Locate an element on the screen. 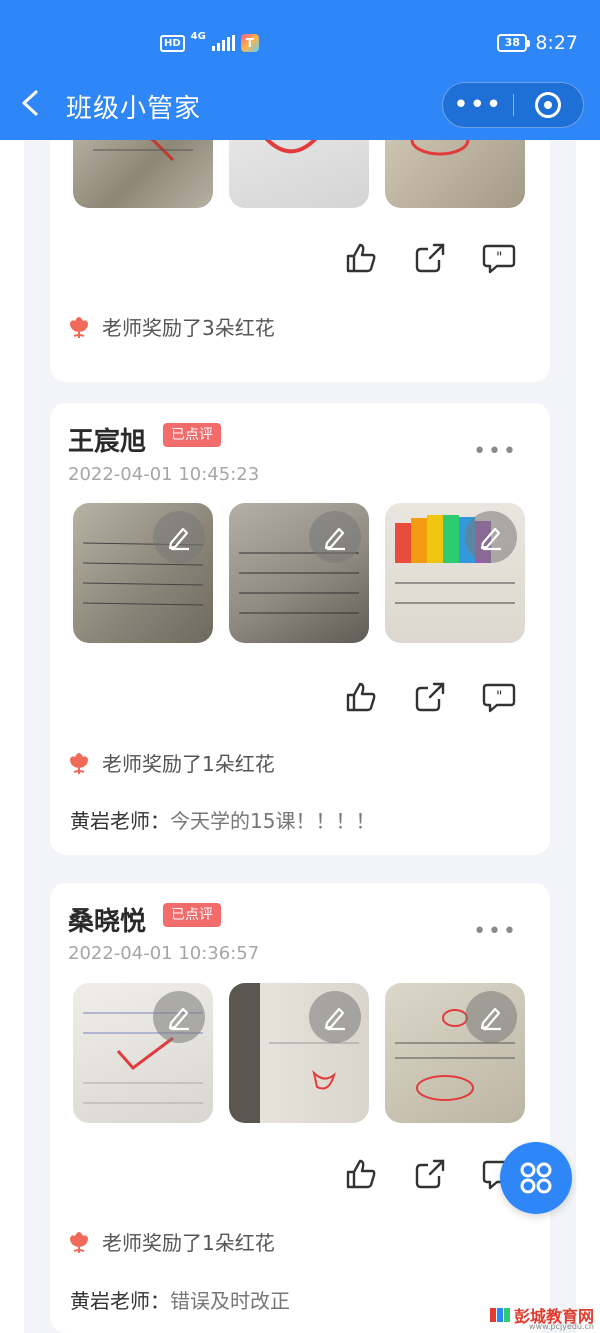  menu-grid-icon is located at coordinates (536, 1178).